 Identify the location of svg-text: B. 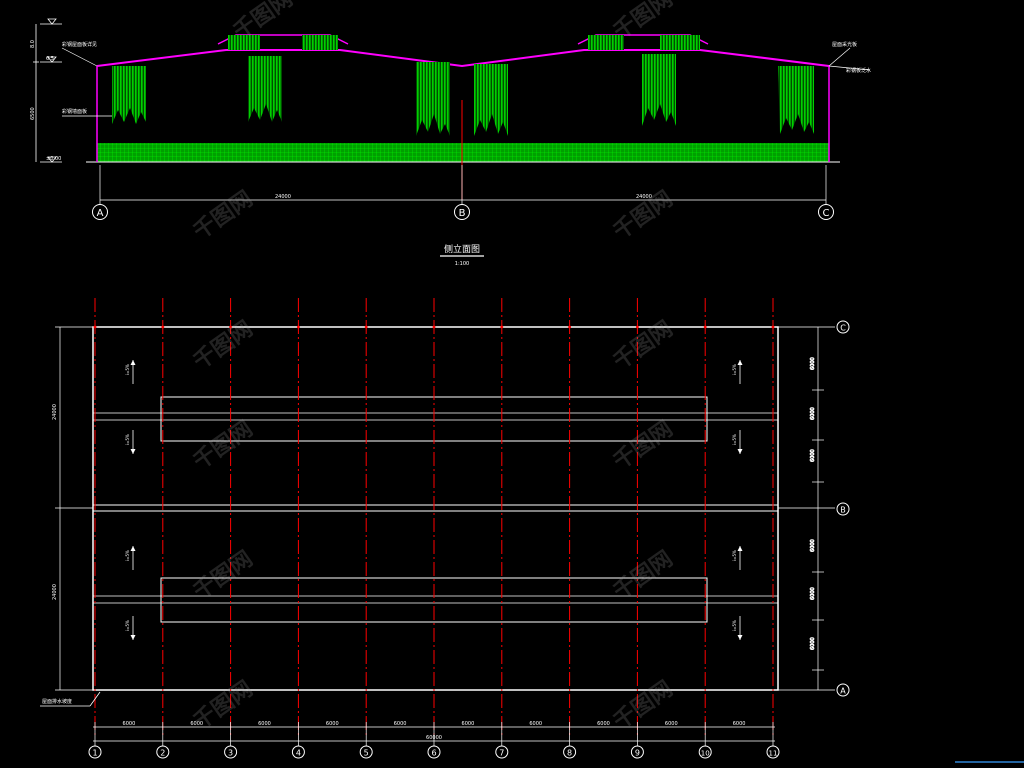
(843, 510).